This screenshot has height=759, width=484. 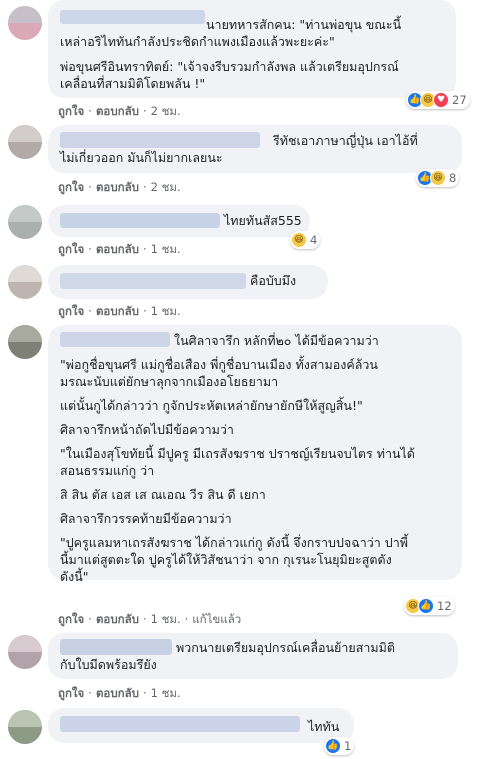 I want to click on reaction-count: 1, so click(x=348, y=746).